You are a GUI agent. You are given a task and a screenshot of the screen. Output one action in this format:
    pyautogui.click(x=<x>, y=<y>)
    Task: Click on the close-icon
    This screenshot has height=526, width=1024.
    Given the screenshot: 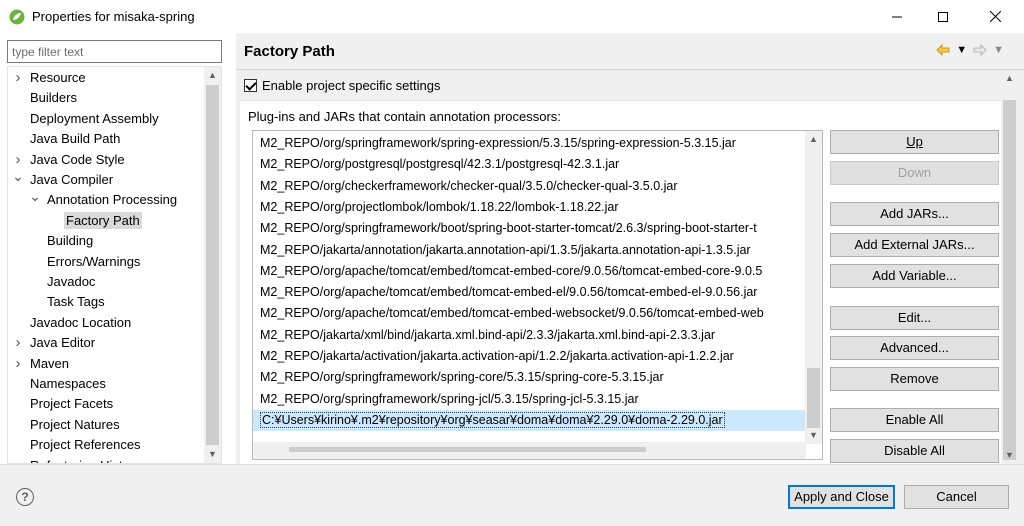 What is the action you would take?
    pyautogui.click(x=995, y=16)
    